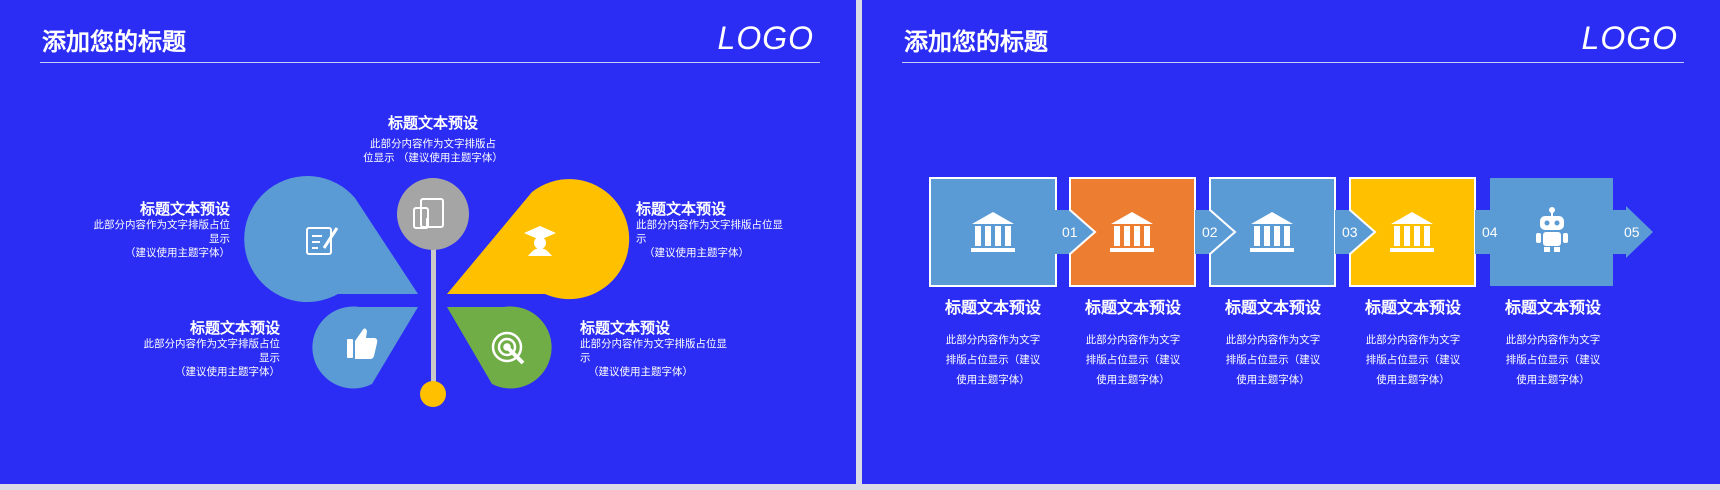 The width and height of the screenshot is (1720, 490). I want to click on step-body-3: 此部分内容作为文字 排版占位显示（建议 使用主题字体）, so click(1273, 360).